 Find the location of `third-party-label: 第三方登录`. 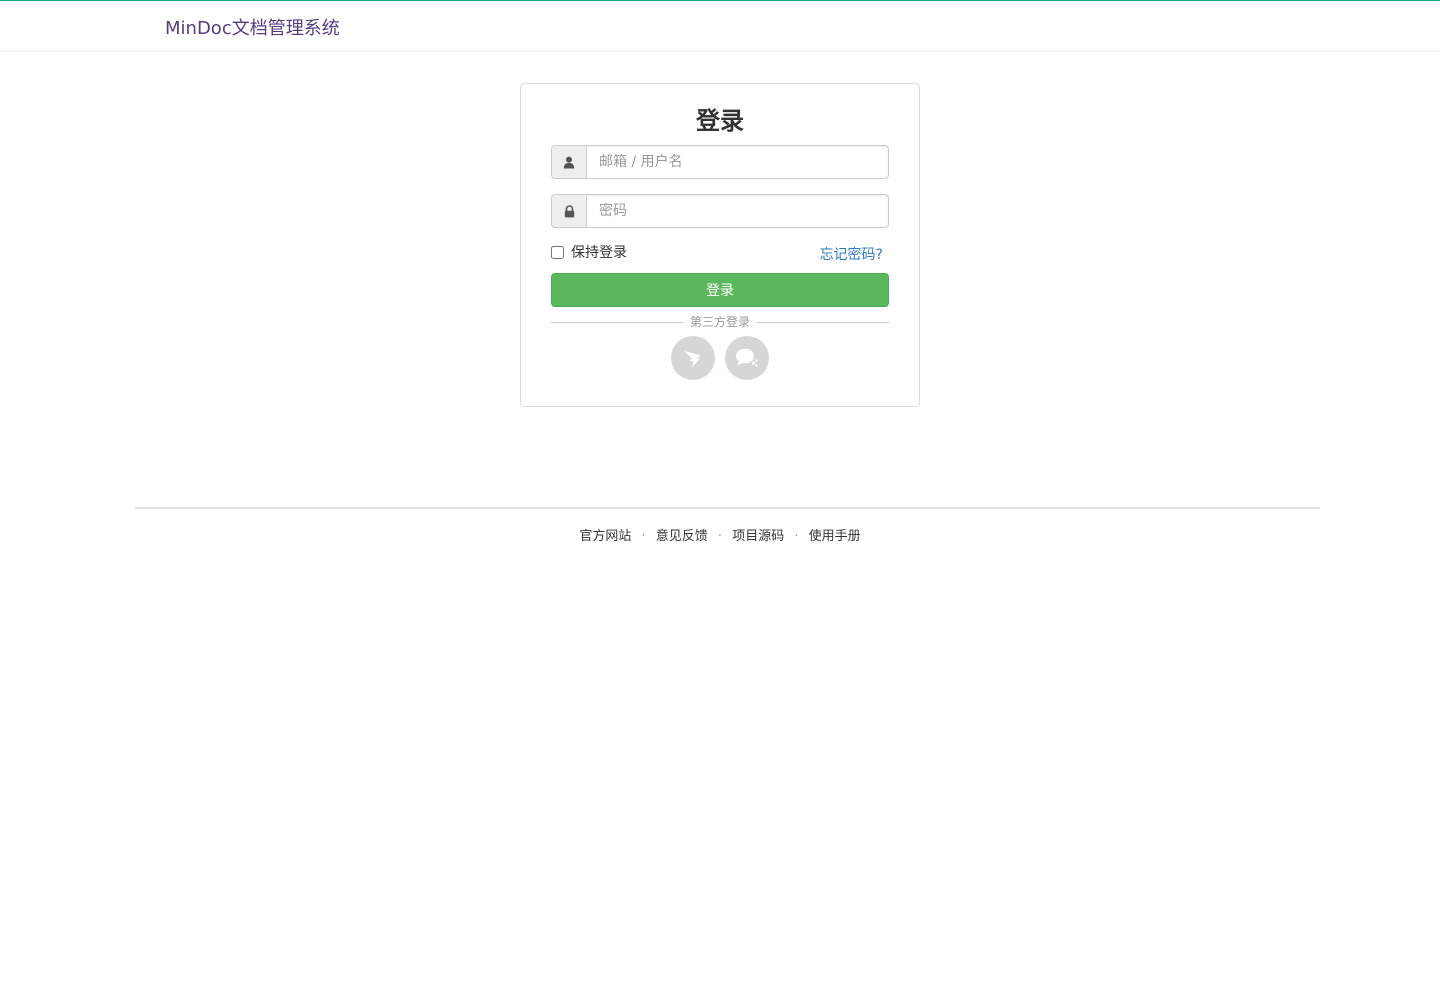

third-party-label: 第三方登录 is located at coordinates (719, 322).